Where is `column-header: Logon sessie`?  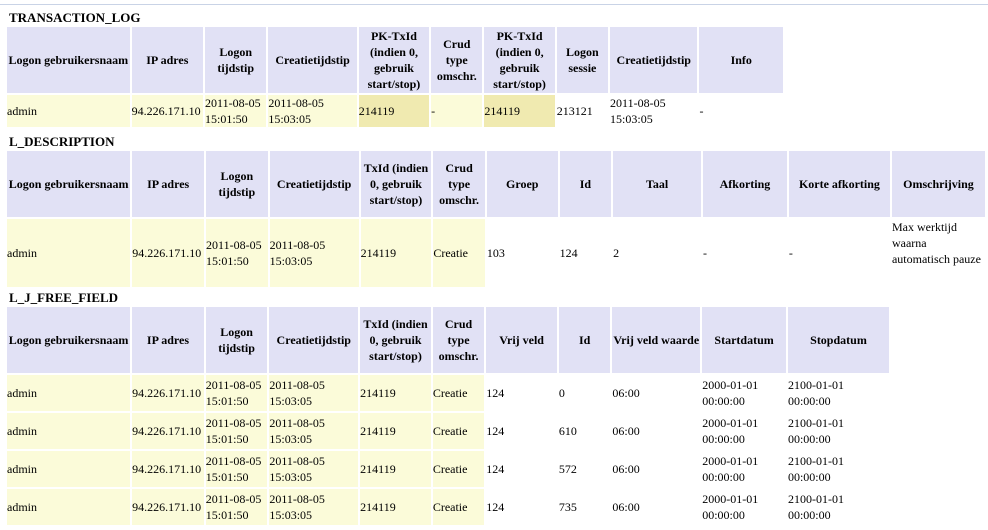
column-header: Logon sessie is located at coordinates (582, 60).